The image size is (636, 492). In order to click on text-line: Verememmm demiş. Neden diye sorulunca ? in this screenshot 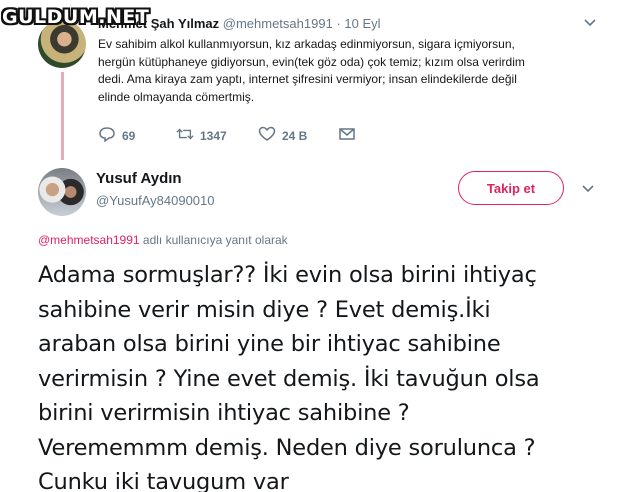, I will do `click(287, 447)`.